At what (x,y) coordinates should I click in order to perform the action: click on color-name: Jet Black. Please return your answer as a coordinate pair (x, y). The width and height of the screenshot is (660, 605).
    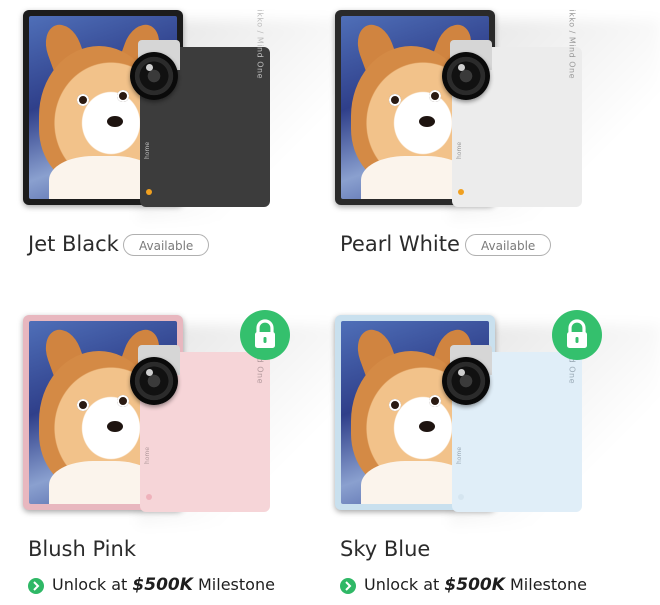
    Looking at the image, I should click on (73, 244).